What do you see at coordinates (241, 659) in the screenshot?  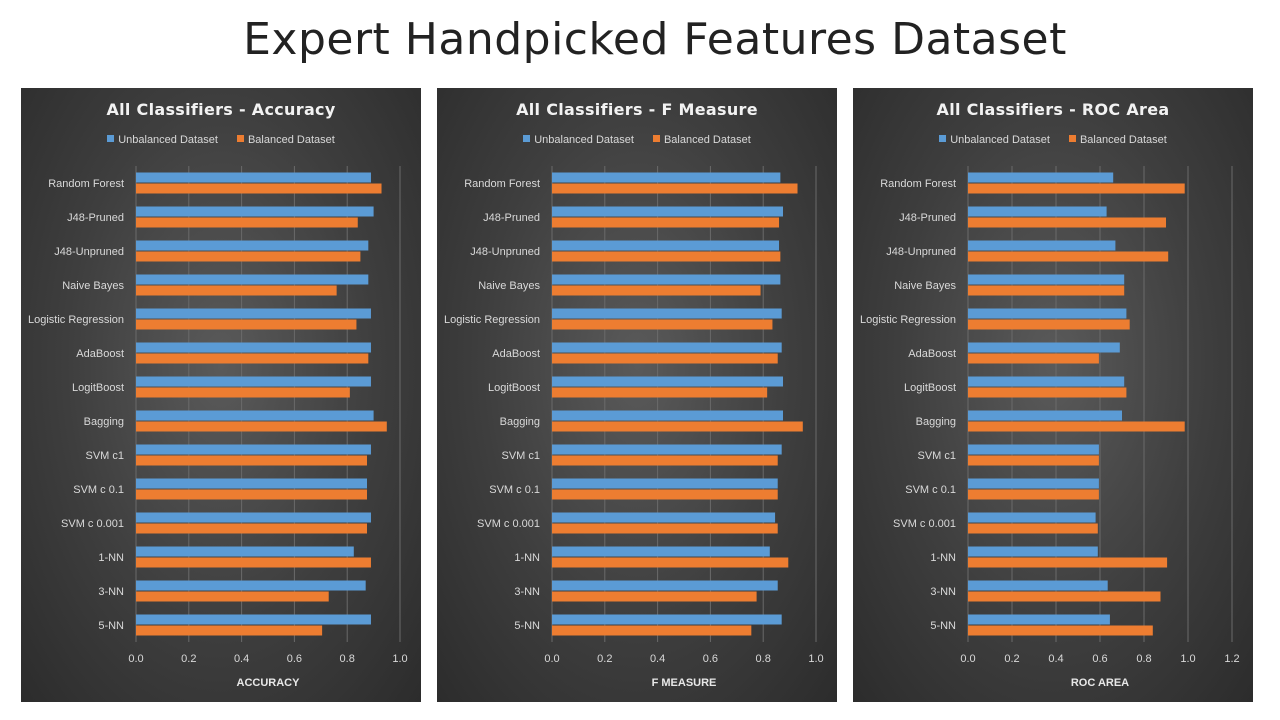 I see `x-tick-label: 0.4` at bounding box center [241, 659].